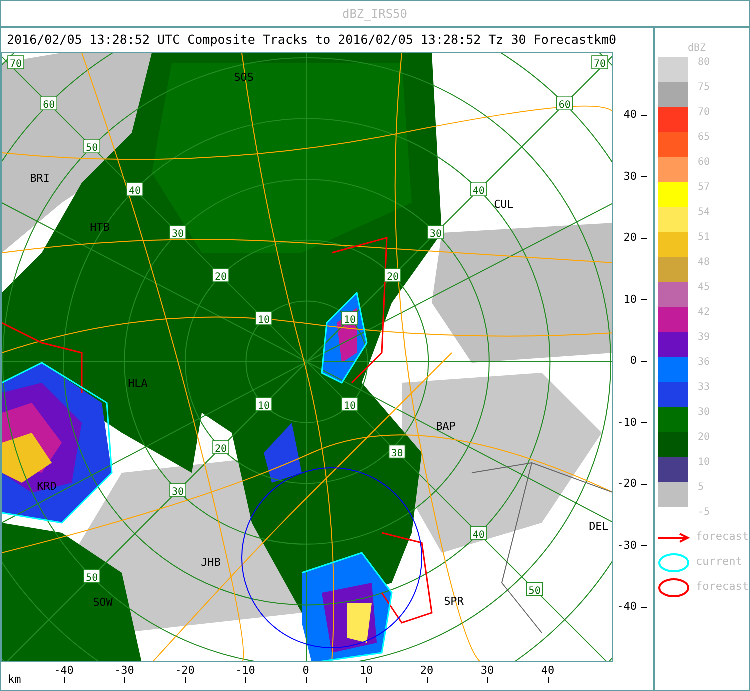 This screenshot has width=750, height=691. What do you see at coordinates (47, 486) in the screenshot?
I see `place-label: KRD` at bounding box center [47, 486].